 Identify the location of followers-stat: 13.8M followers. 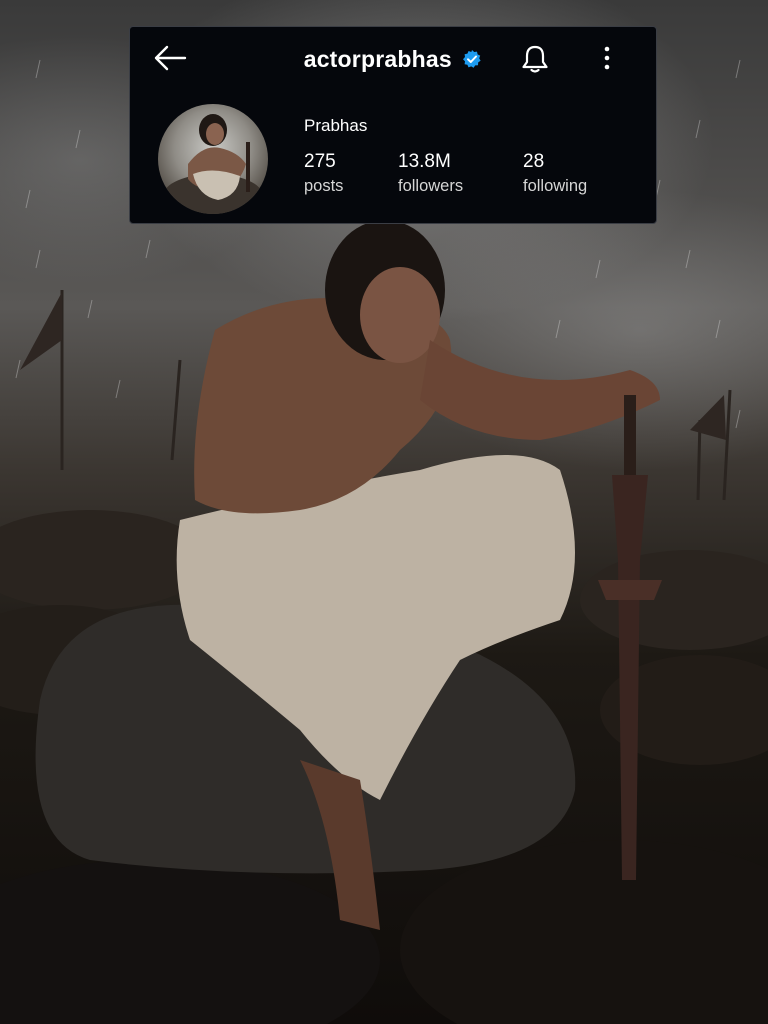
(430, 175).